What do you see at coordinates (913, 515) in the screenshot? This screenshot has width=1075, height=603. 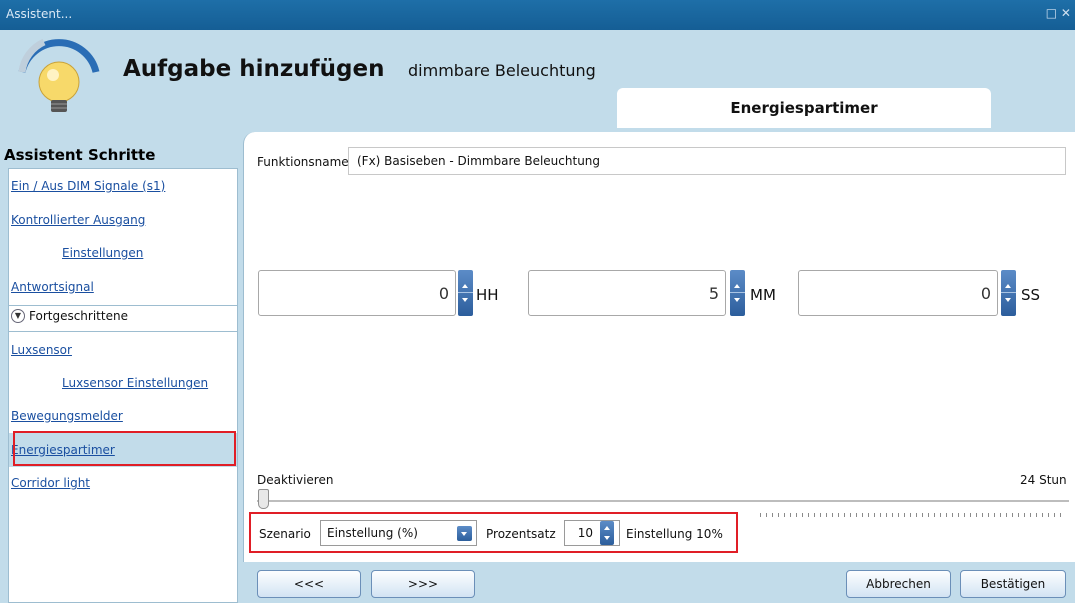 I see `slider-ticks` at bounding box center [913, 515].